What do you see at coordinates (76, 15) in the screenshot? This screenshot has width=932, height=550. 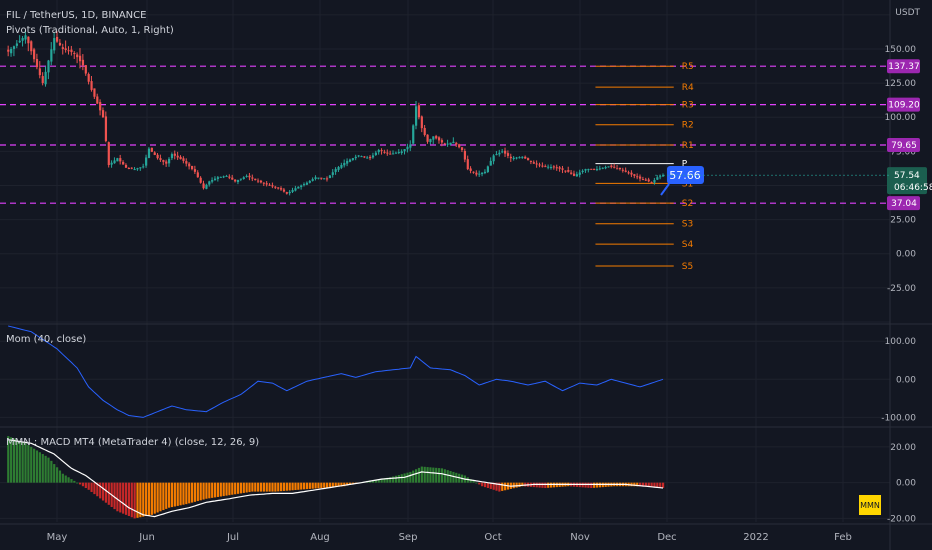 I see `symbol-legend: FIL / TetherUS, 1D, BINANCE` at bounding box center [76, 15].